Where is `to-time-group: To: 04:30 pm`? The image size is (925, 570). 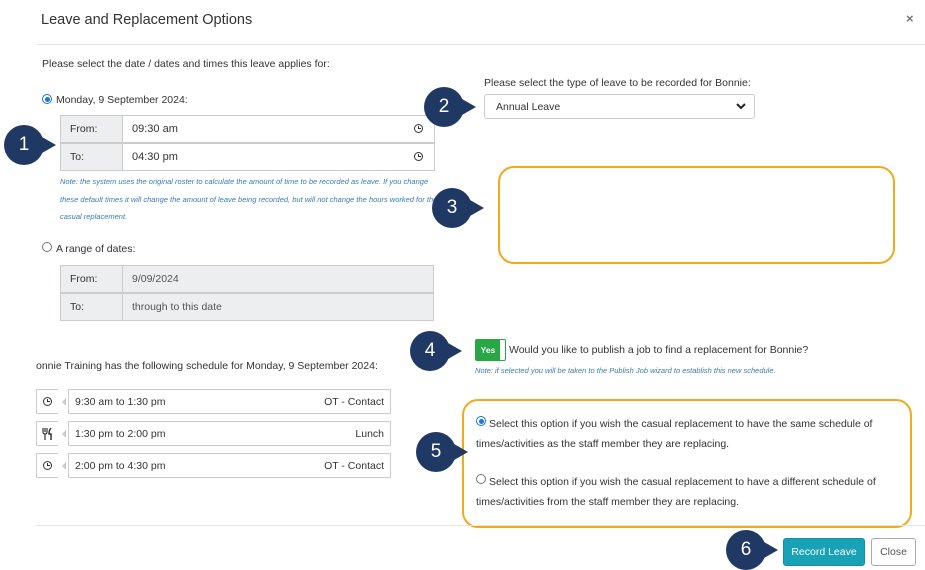
to-time-group: To: 04:30 pm is located at coordinates (247, 157).